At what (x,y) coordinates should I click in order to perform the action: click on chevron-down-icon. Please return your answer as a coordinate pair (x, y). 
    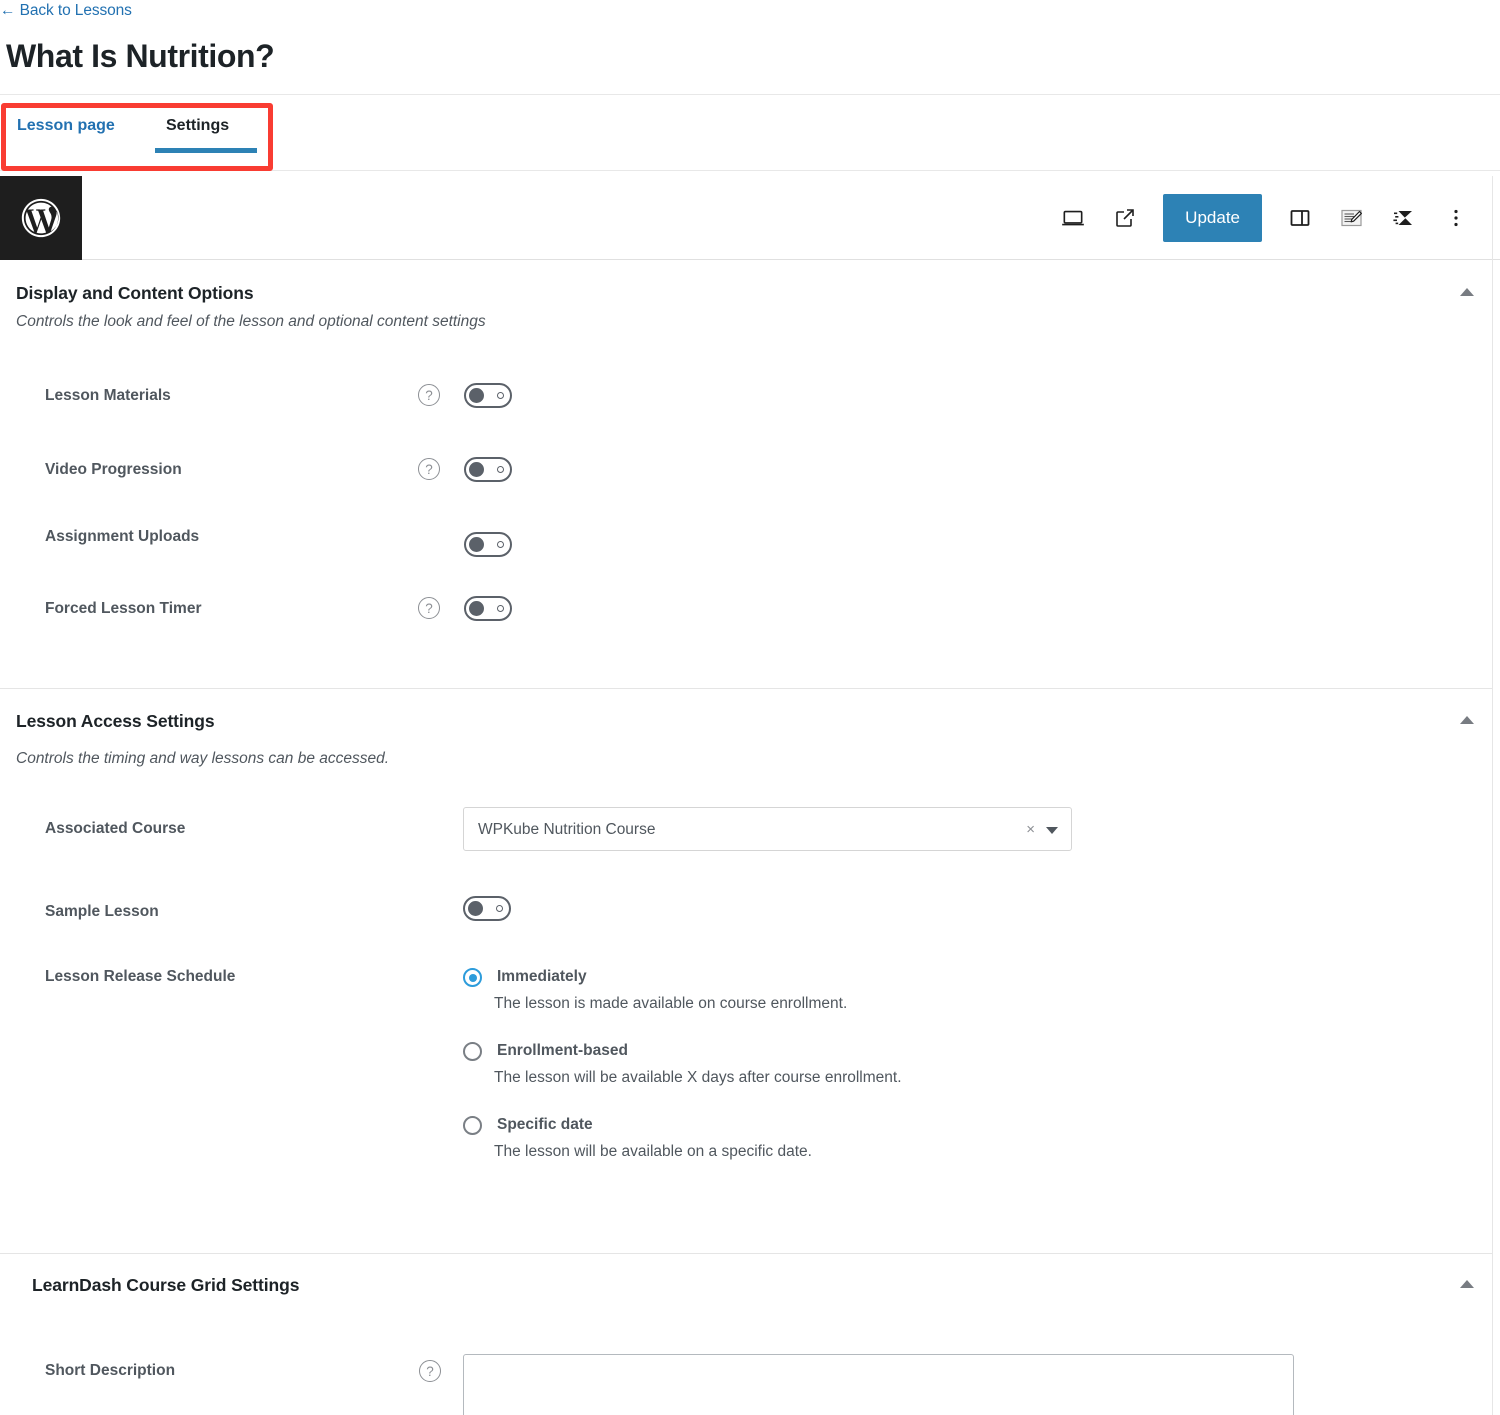
    Looking at the image, I should click on (1052, 830).